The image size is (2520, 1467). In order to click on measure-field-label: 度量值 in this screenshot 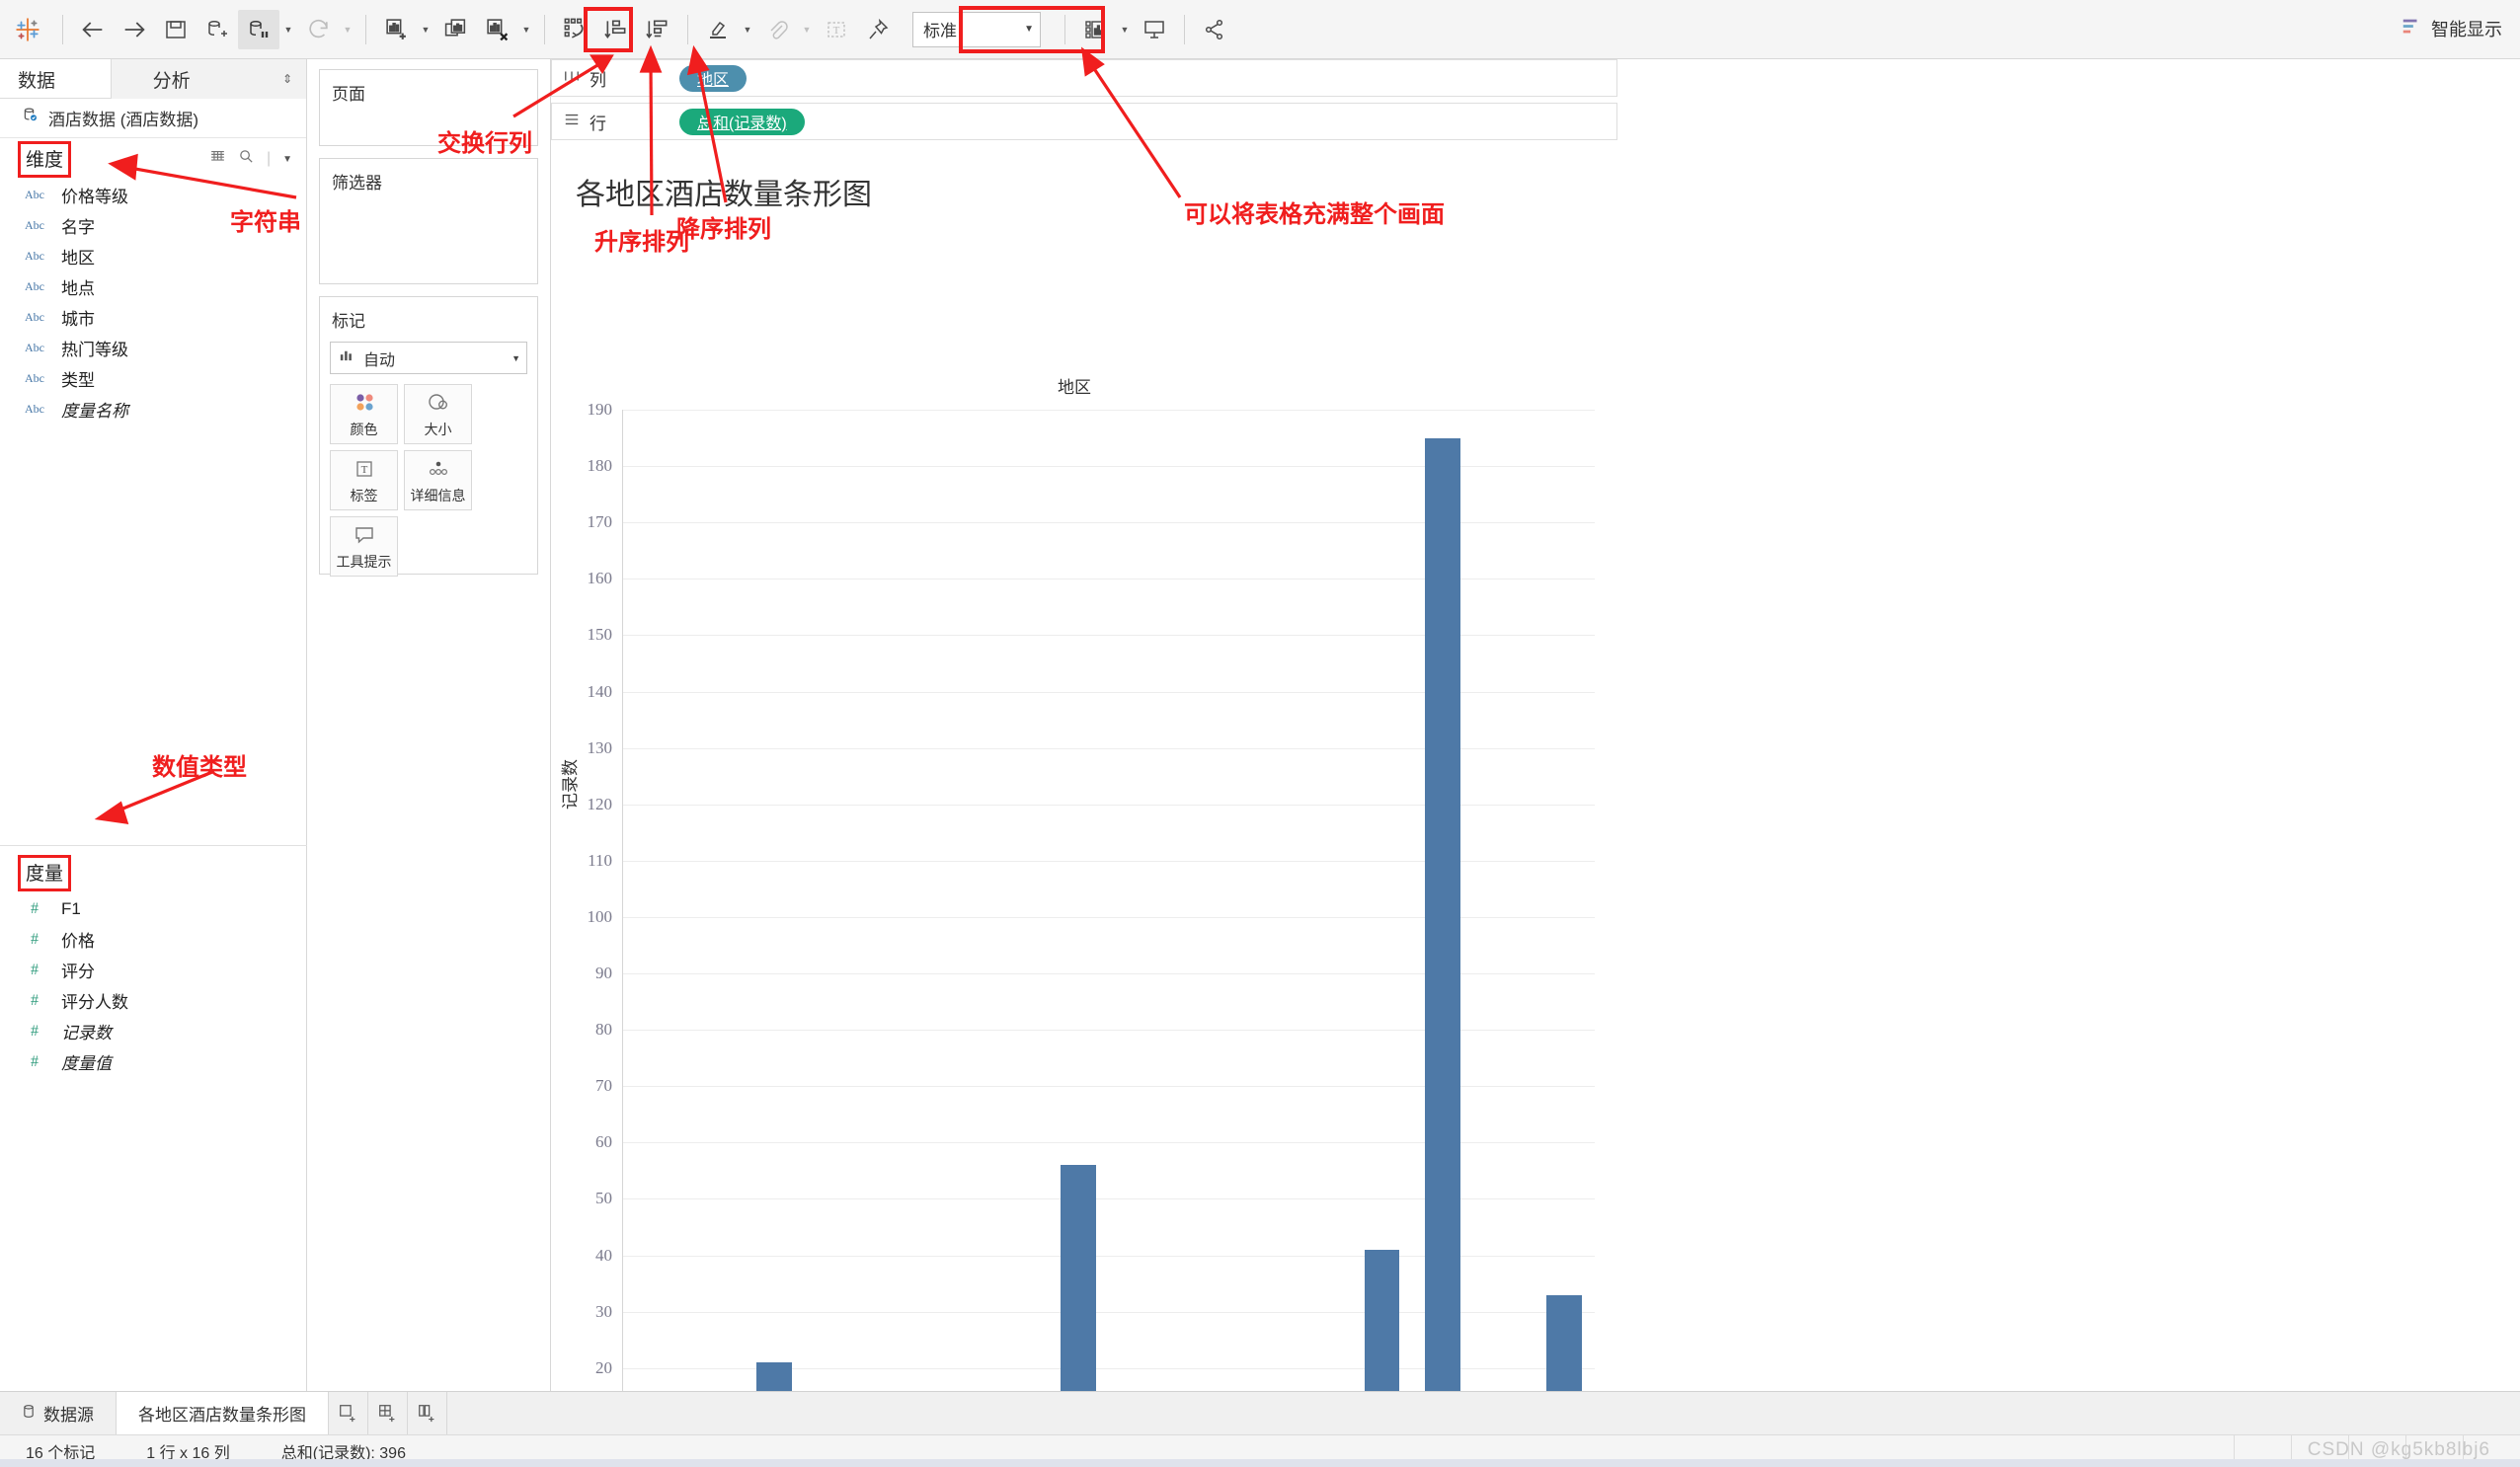, I will do `click(86, 1063)`.